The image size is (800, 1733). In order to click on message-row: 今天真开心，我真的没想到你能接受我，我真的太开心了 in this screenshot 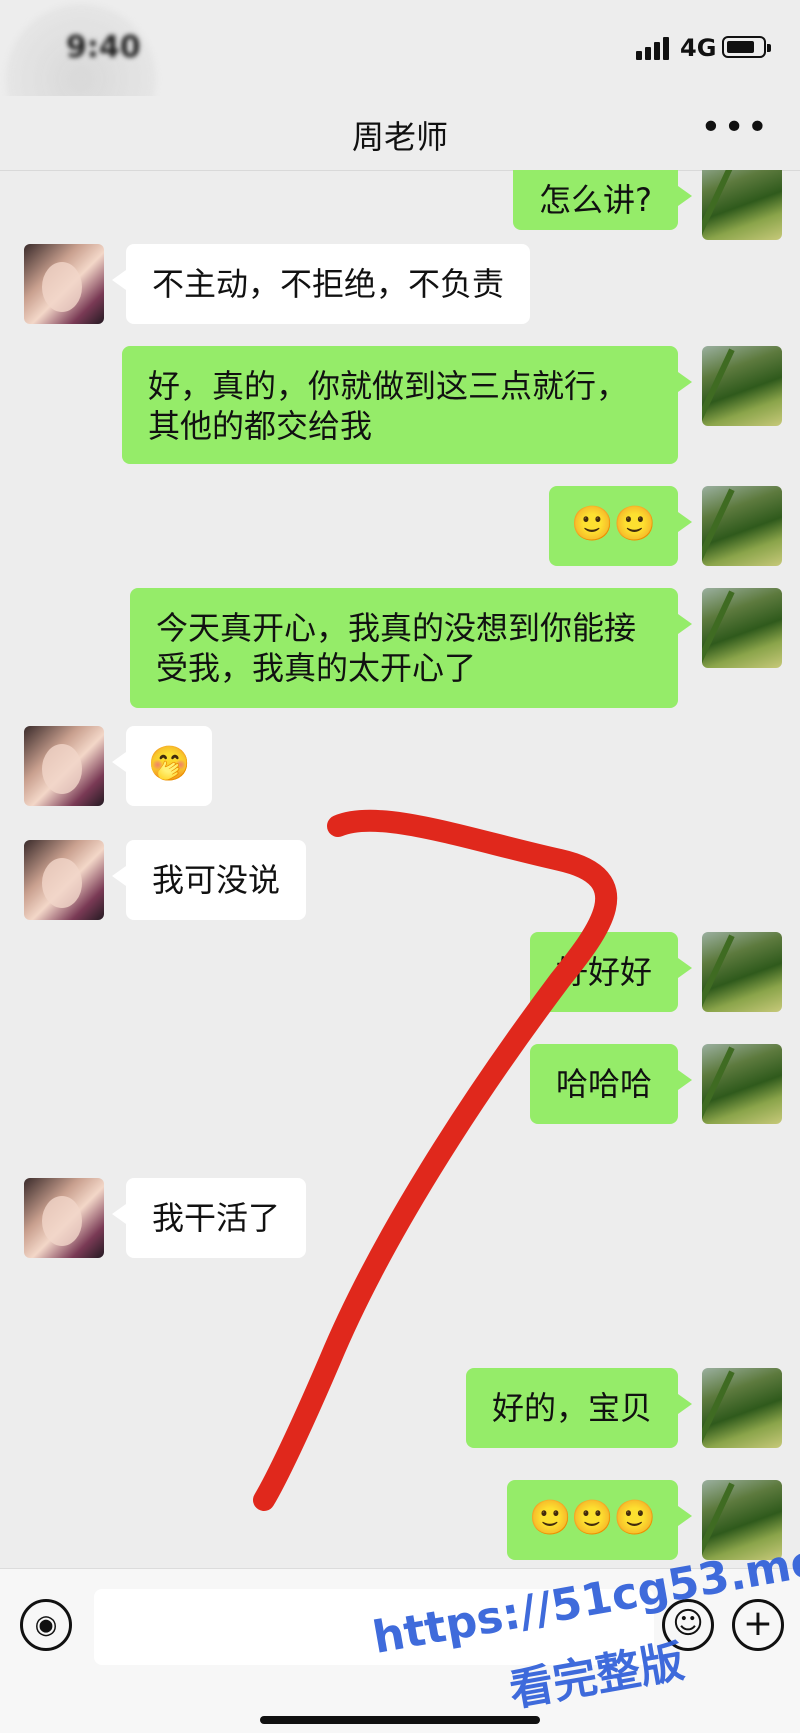, I will do `click(400, 648)`.